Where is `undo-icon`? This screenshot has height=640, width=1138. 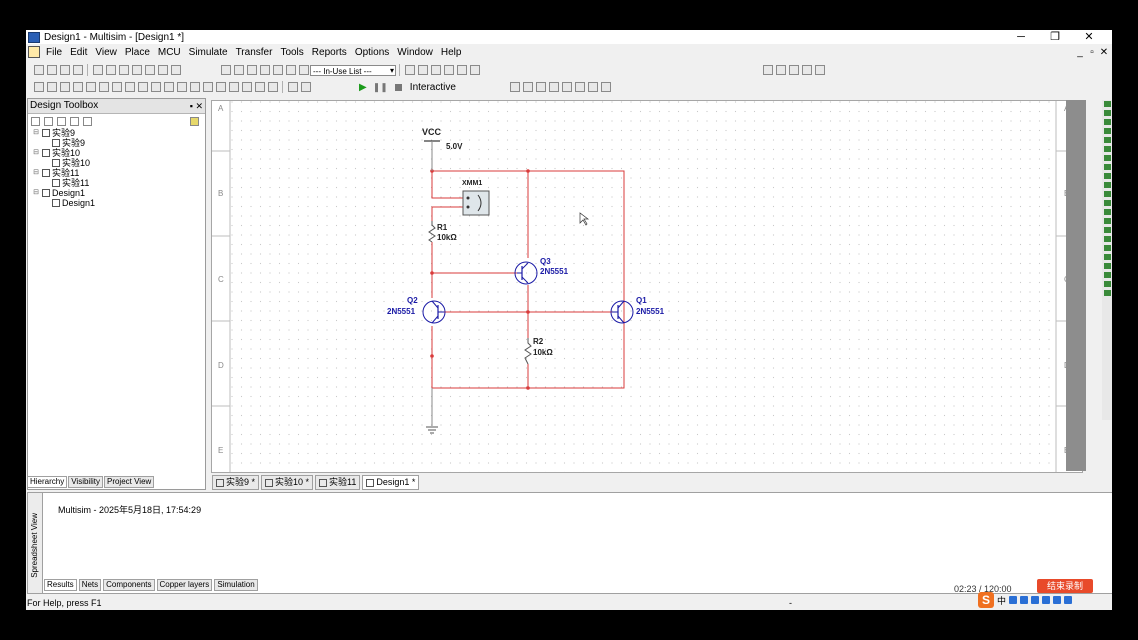
undo-icon is located at coordinates (162, 70).